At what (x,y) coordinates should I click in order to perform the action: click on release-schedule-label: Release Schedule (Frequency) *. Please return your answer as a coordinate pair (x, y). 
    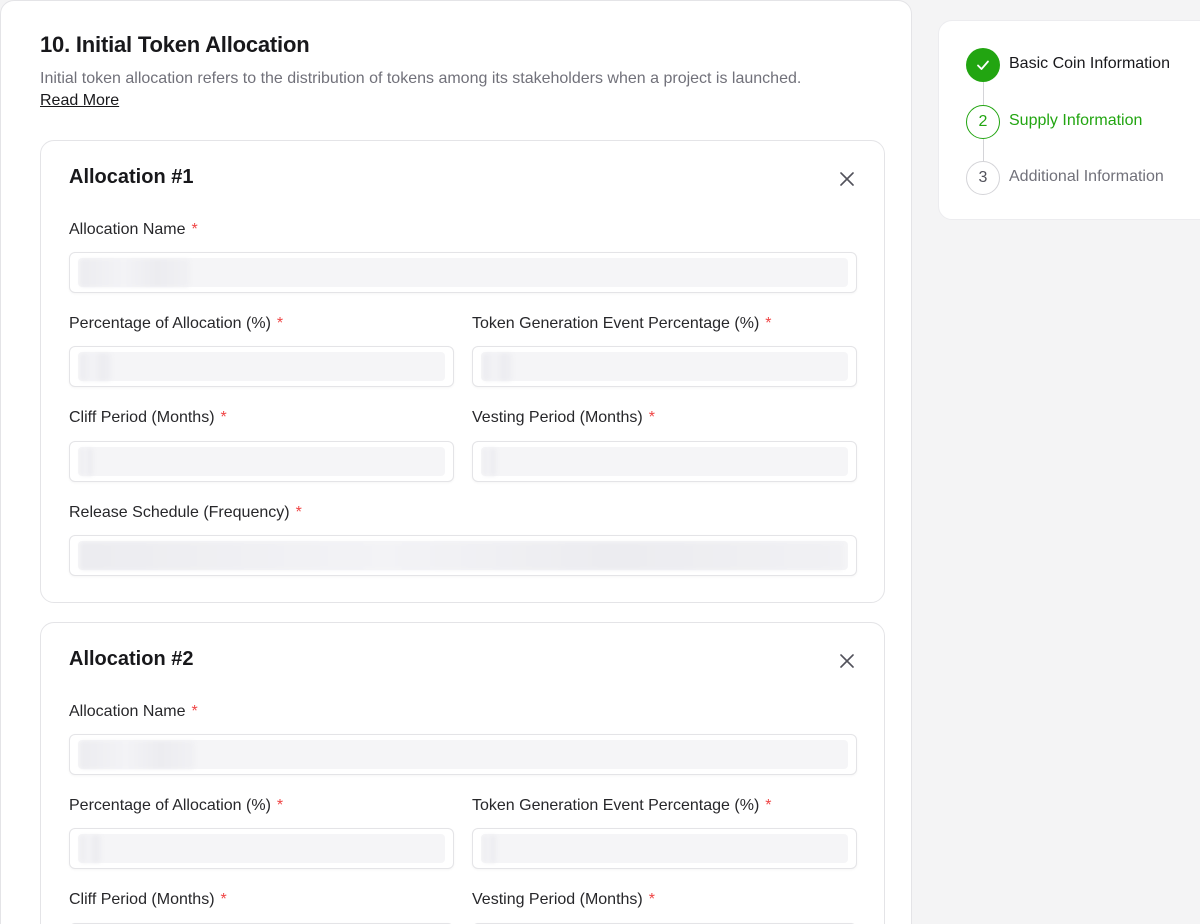
    Looking at the image, I should click on (185, 512).